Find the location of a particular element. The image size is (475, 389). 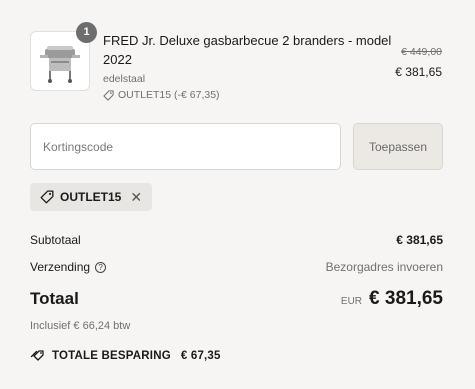

discount-code-input is located at coordinates (185, 146).